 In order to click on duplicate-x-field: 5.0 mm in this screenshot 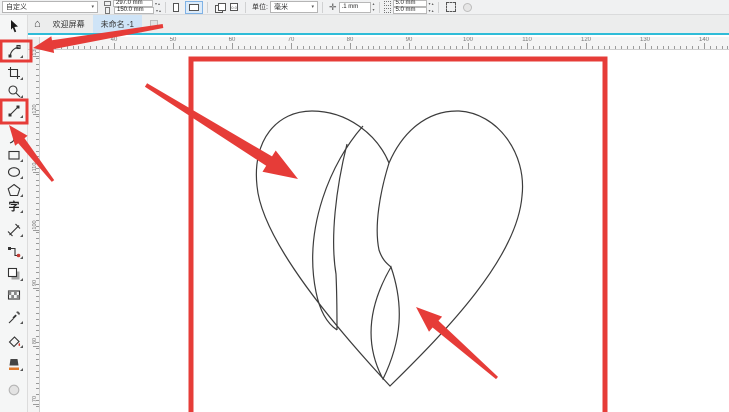, I will do `click(409, 3)`.